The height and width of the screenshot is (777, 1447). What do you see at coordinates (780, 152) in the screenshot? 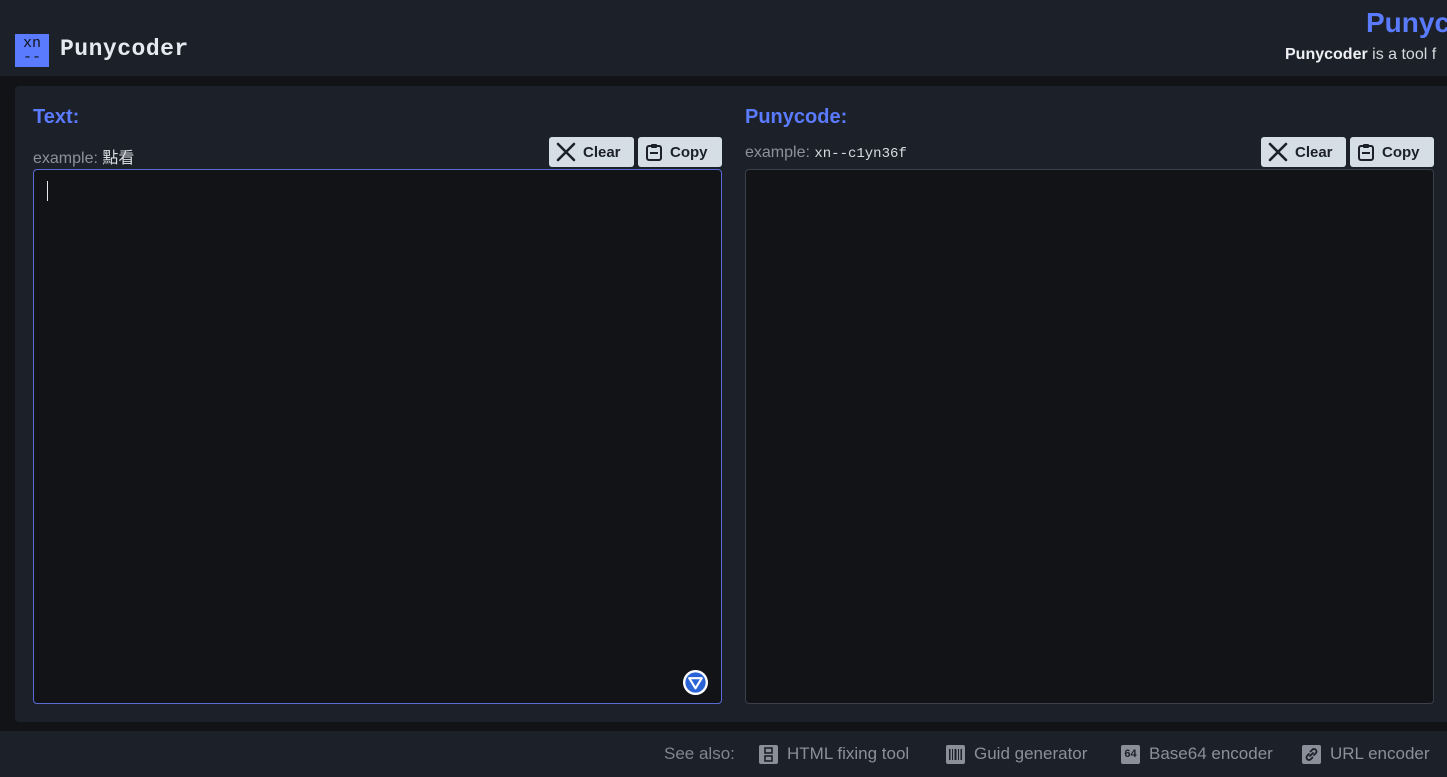
I see `punycode-example-prefix: example:` at bounding box center [780, 152].